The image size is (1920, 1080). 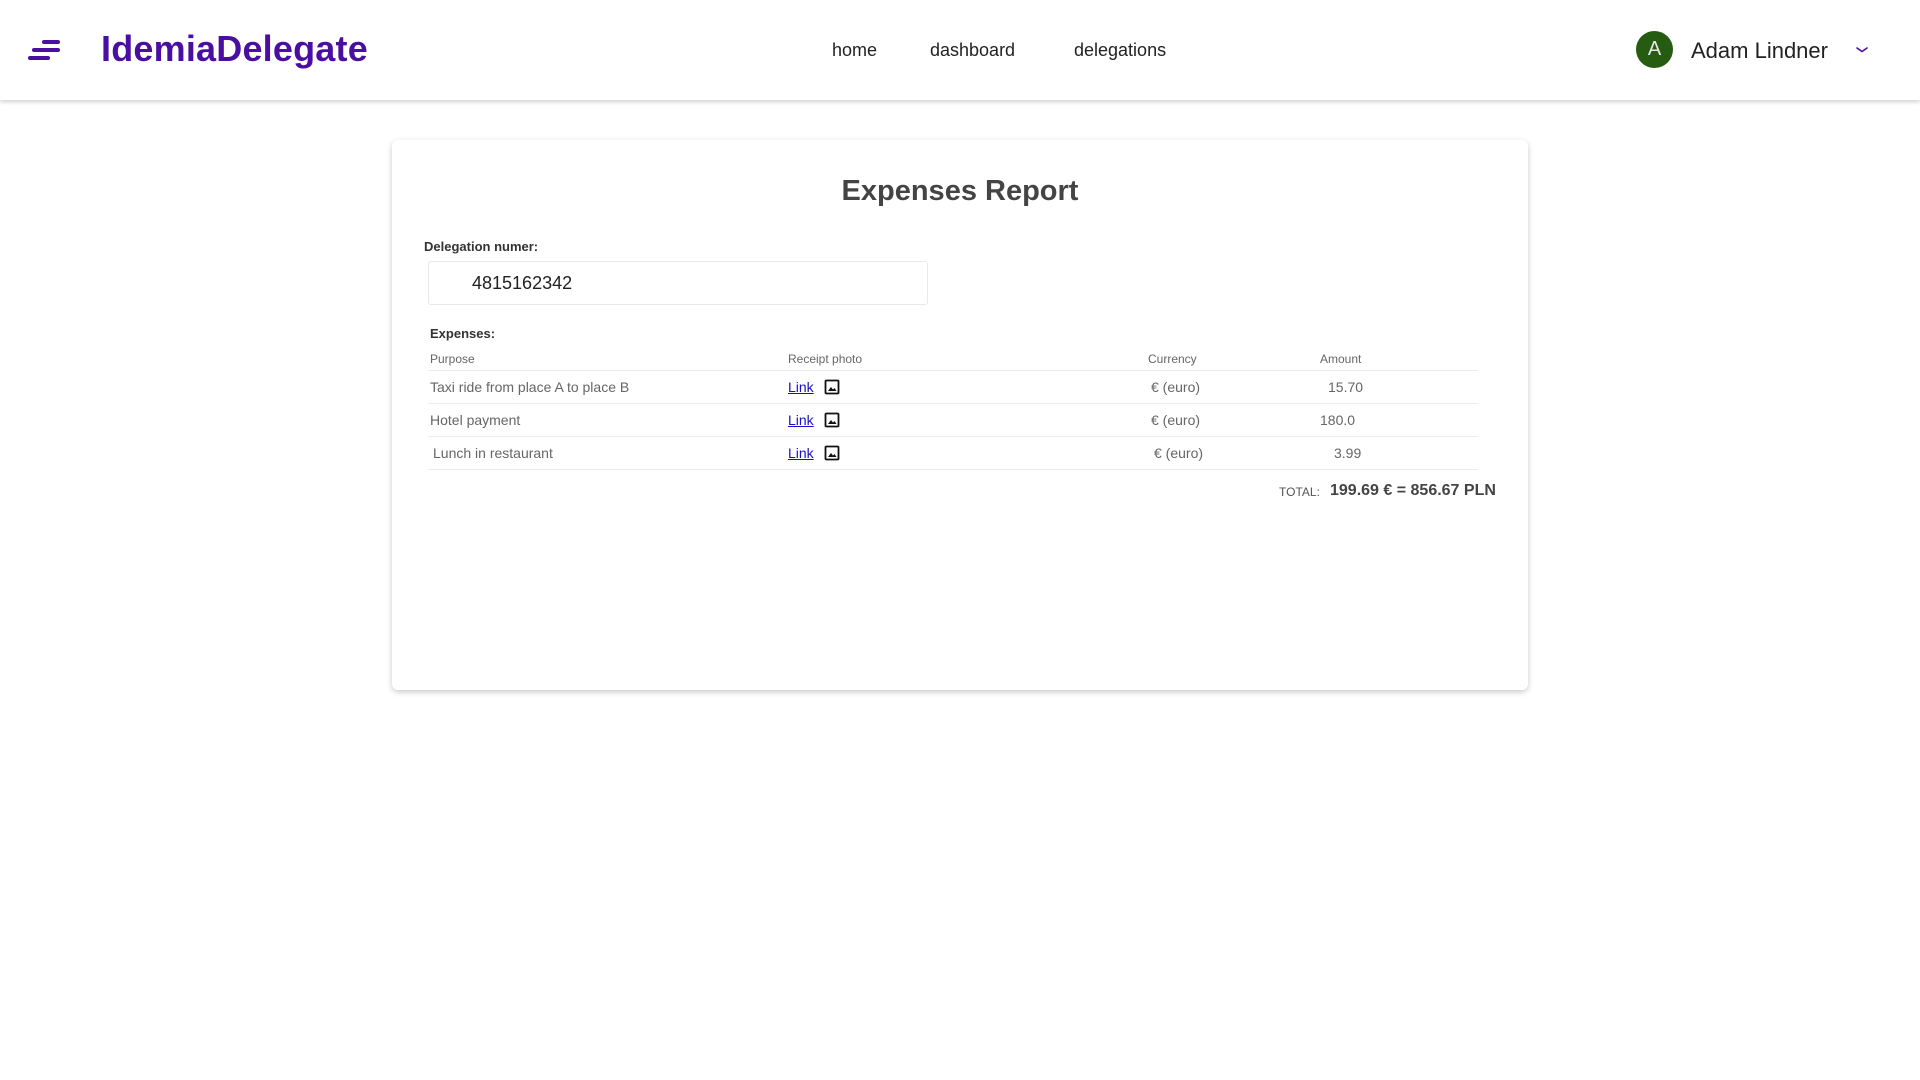 I want to click on expense-amount: 15.70, so click(x=1346, y=387).